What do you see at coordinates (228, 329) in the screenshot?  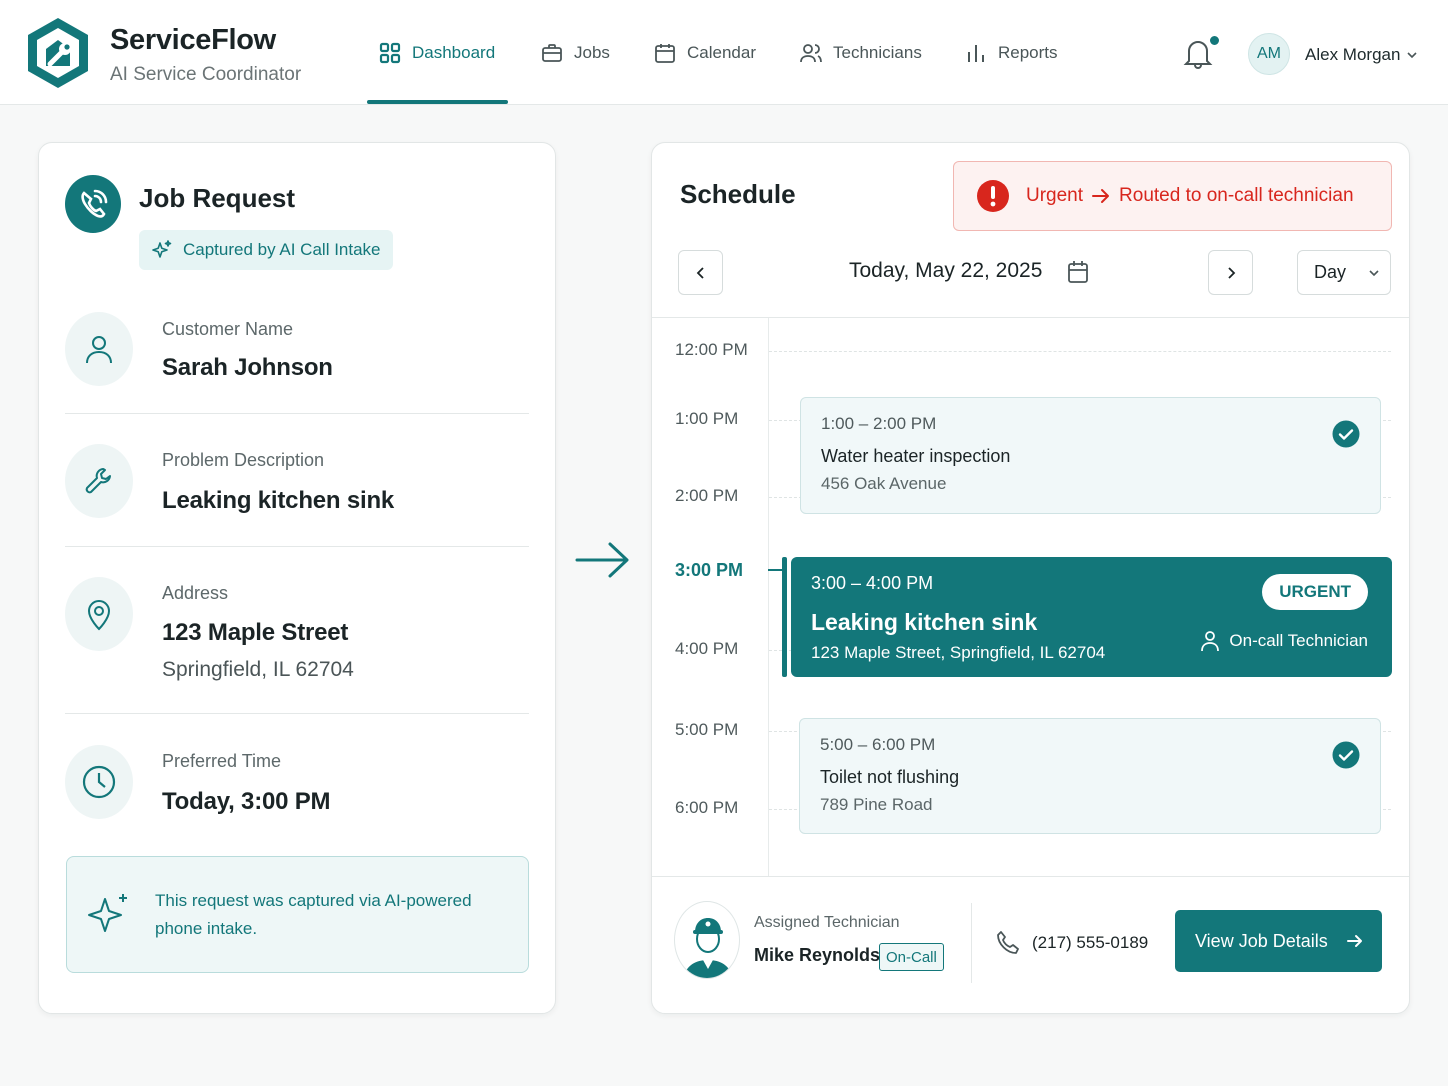 I see `customer-name-label: Customer Name` at bounding box center [228, 329].